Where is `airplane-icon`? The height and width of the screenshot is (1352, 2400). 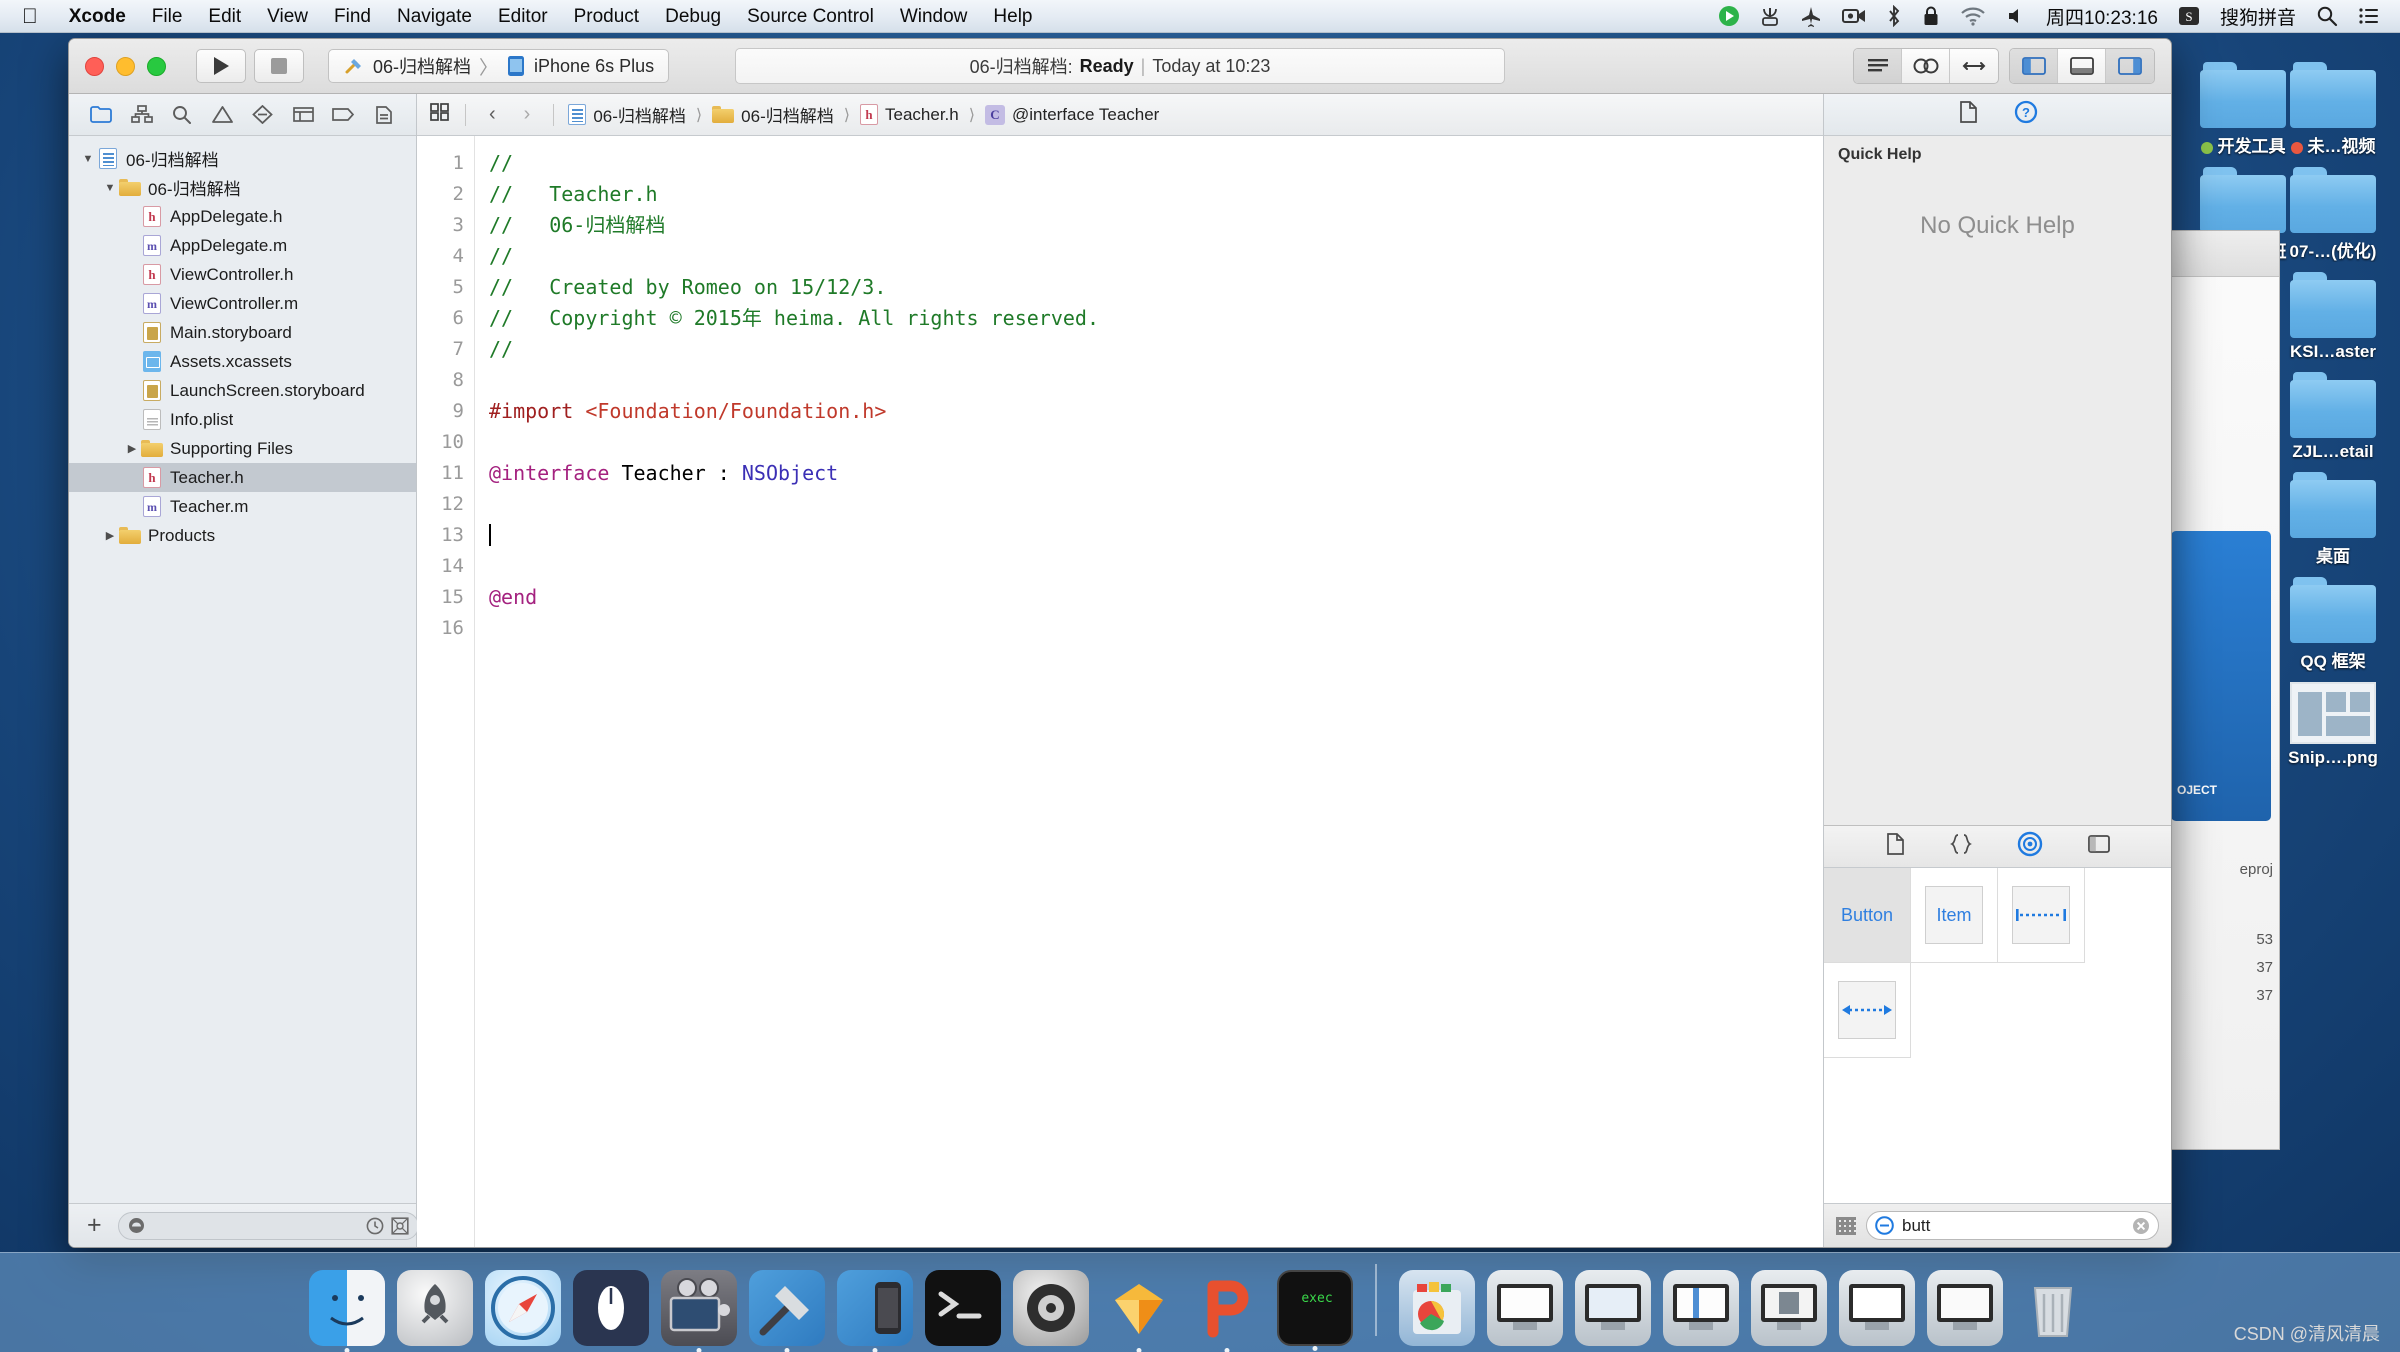 airplane-icon is located at coordinates (1811, 16).